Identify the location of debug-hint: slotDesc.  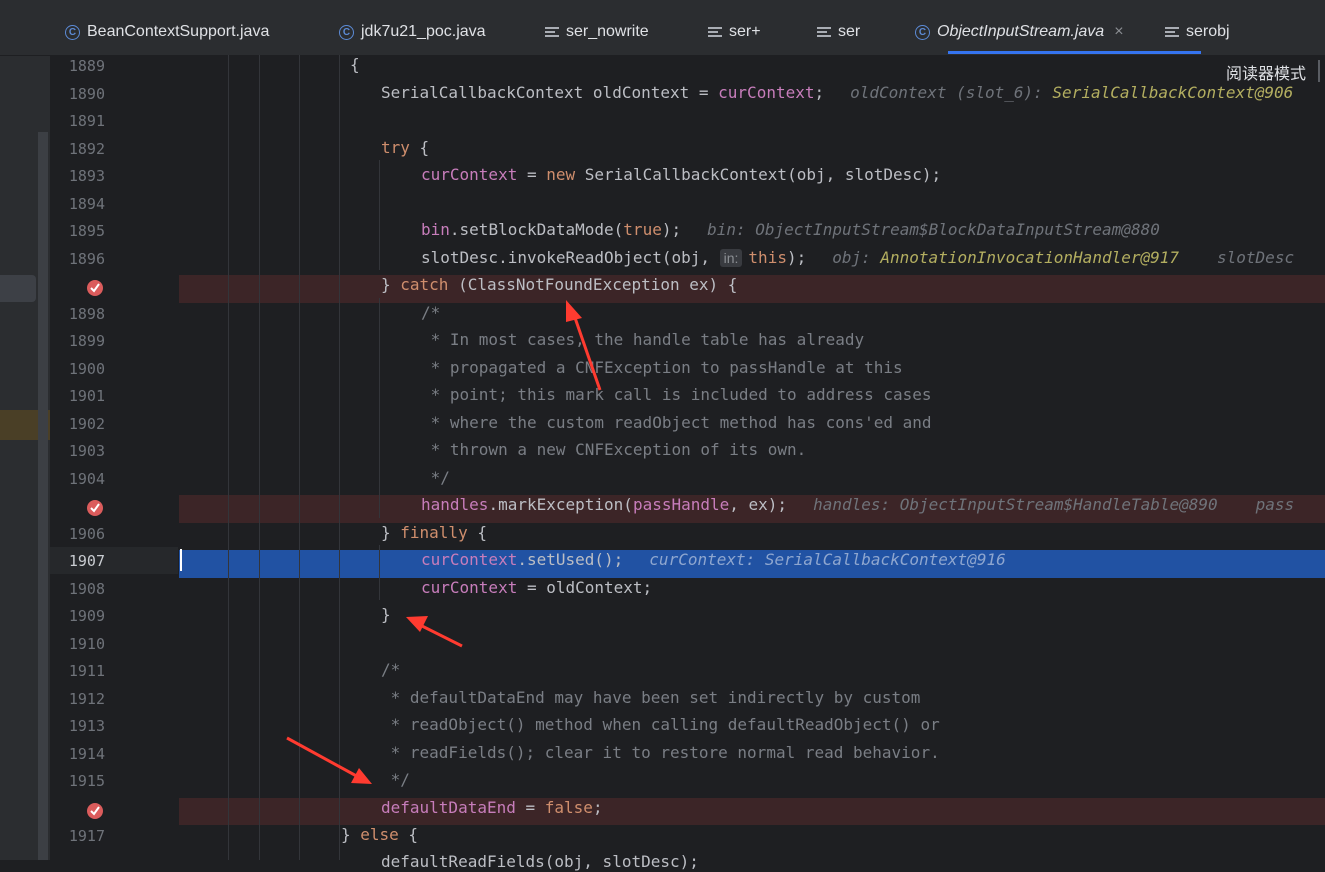
(1256, 257).